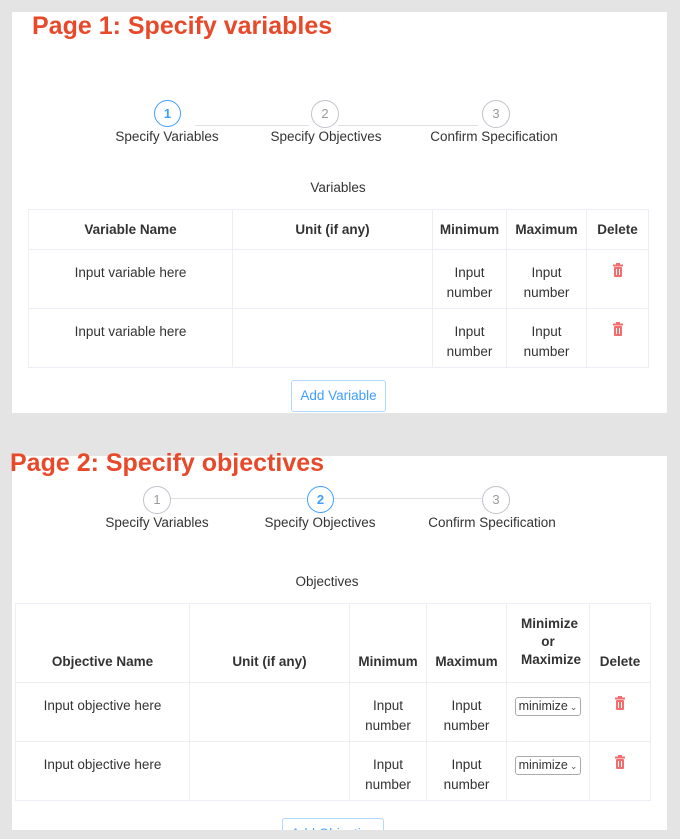 Image resolution: width=680 pixels, height=839 pixels. I want to click on page2-title: Page 2: Specify objectives, so click(167, 463).